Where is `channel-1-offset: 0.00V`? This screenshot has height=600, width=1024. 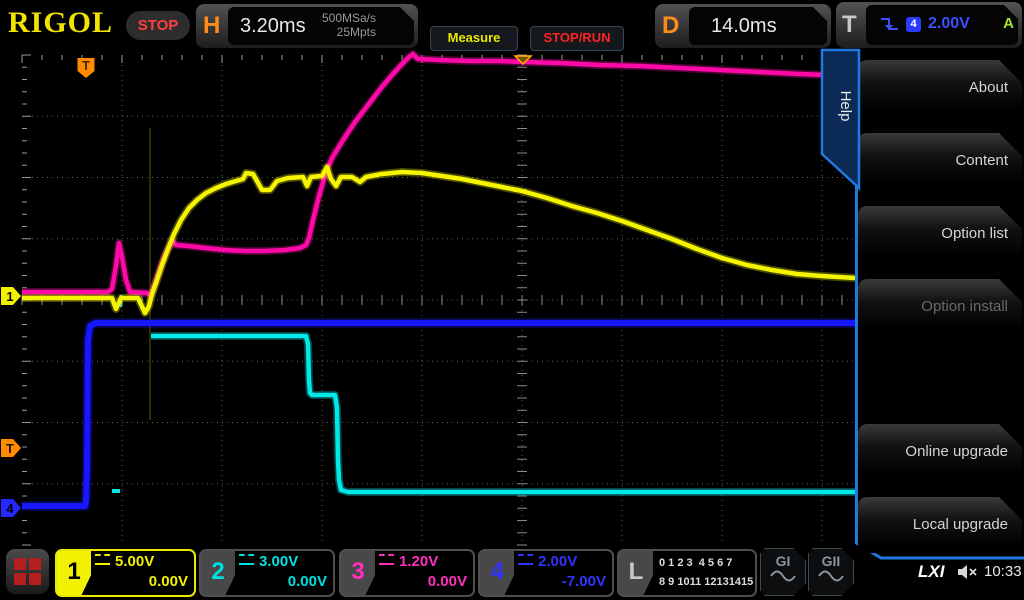 channel-1-offset: 0.00V is located at coordinates (168, 581).